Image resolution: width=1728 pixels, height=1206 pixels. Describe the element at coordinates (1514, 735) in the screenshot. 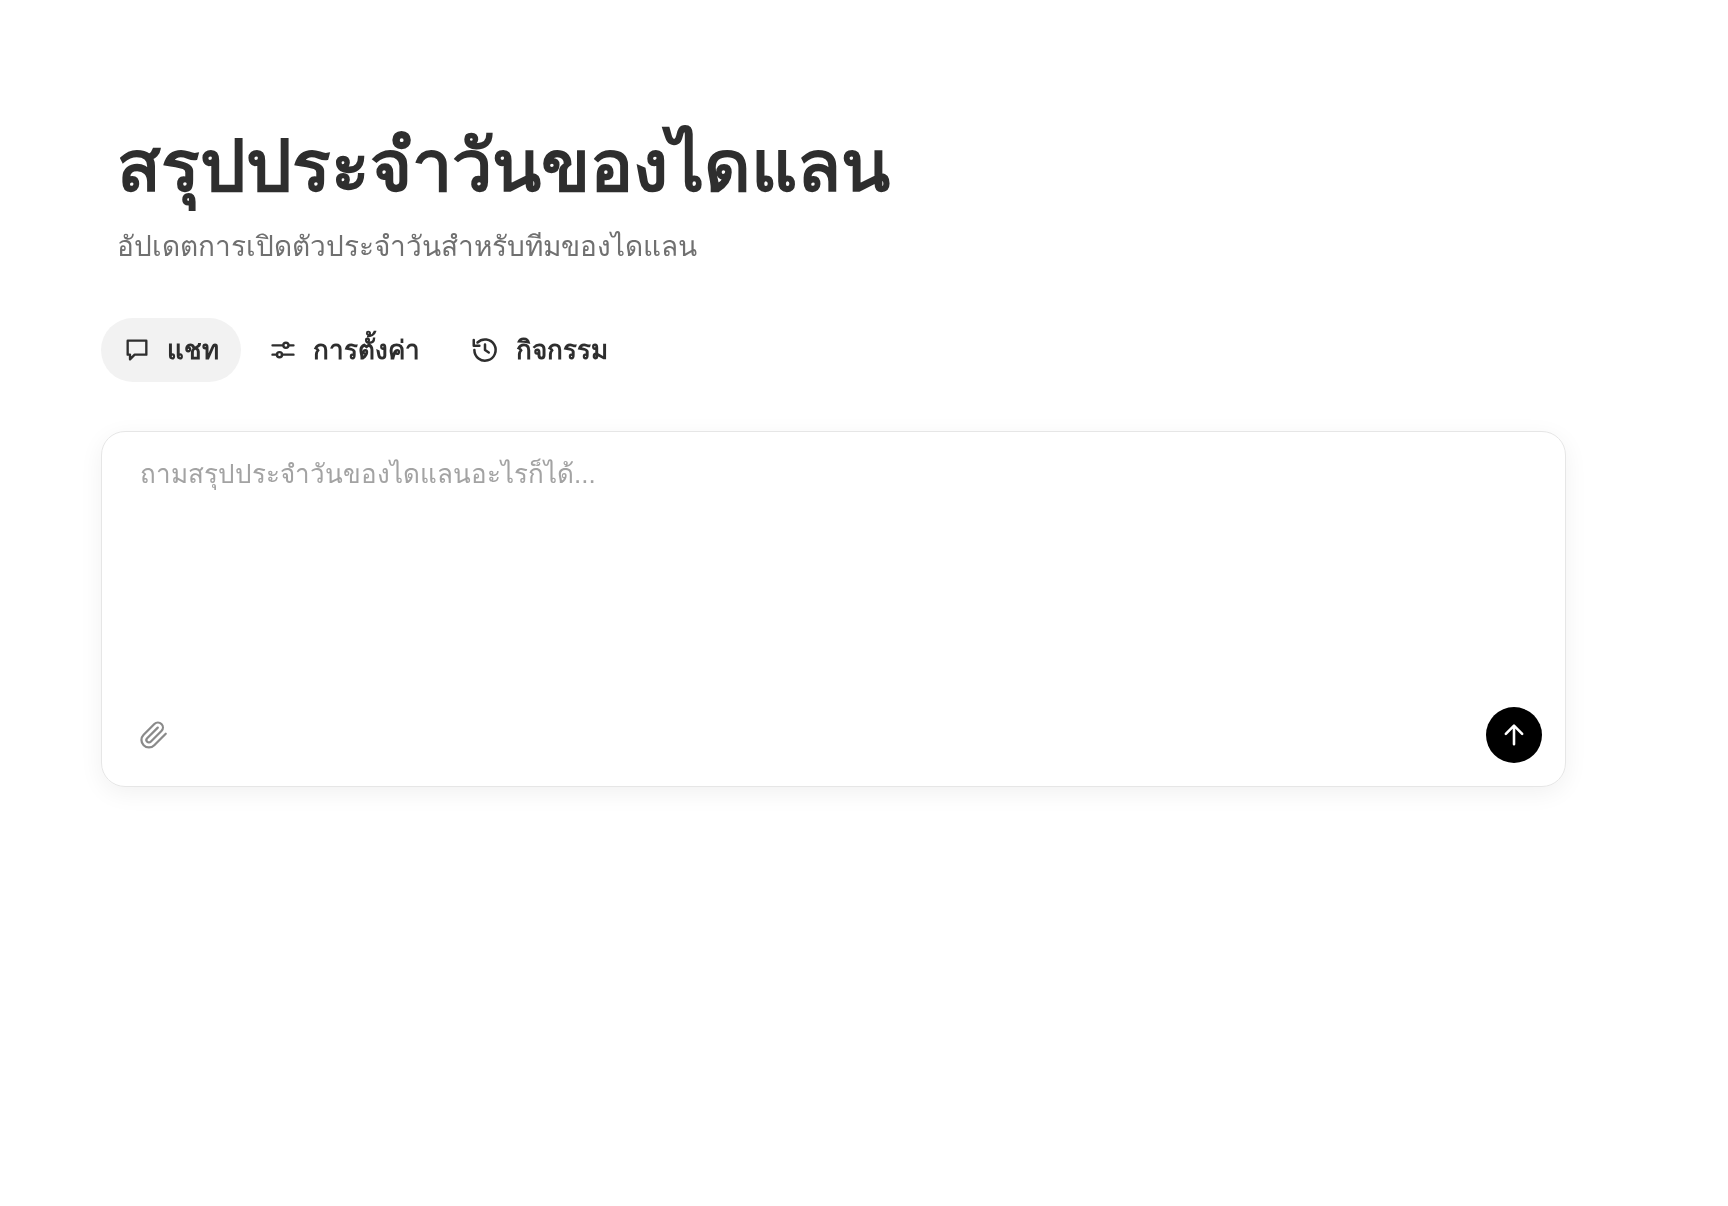

I see `send-button` at that location.